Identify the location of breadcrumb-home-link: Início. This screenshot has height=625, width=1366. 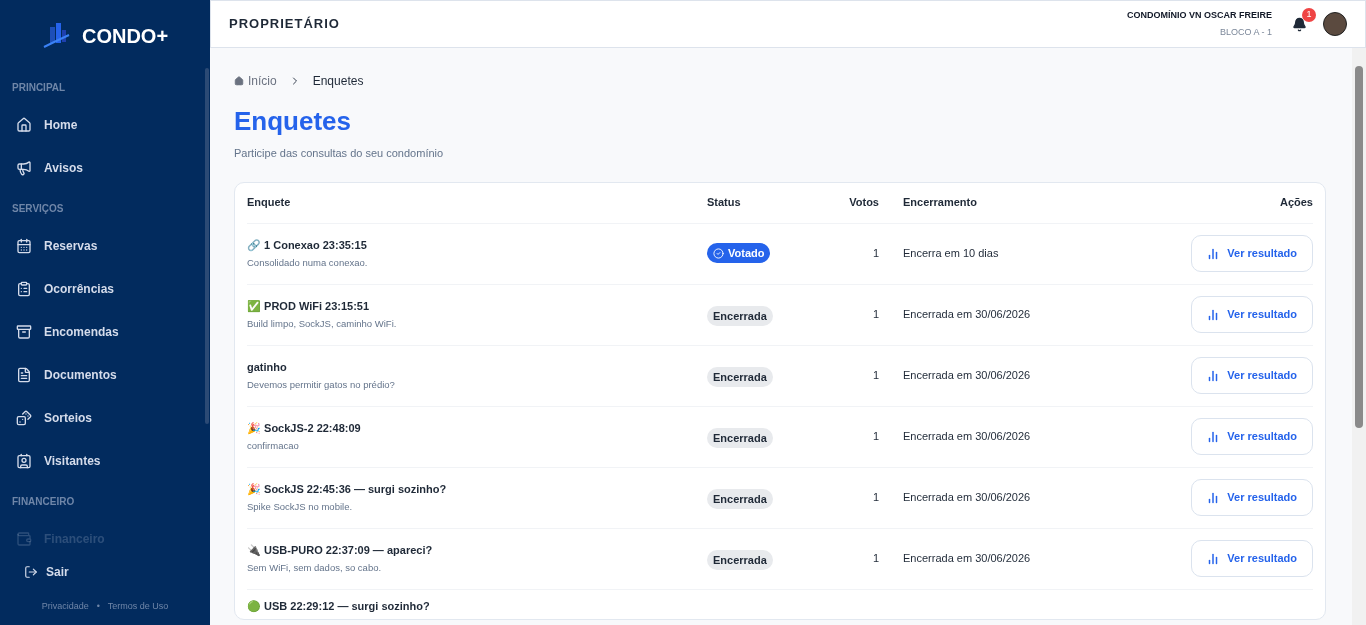
(255, 81).